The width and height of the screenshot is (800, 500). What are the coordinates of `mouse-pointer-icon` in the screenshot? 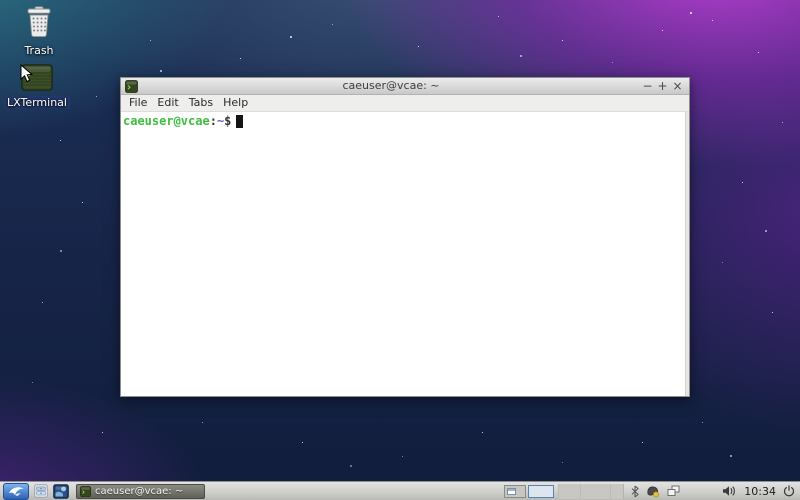 It's located at (27, 73).